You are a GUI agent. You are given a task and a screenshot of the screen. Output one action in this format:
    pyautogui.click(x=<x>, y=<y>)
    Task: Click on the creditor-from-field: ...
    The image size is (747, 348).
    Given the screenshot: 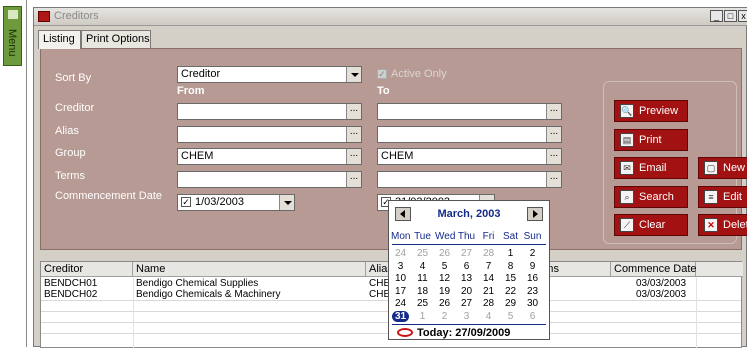 What is the action you would take?
    pyautogui.click(x=269, y=111)
    